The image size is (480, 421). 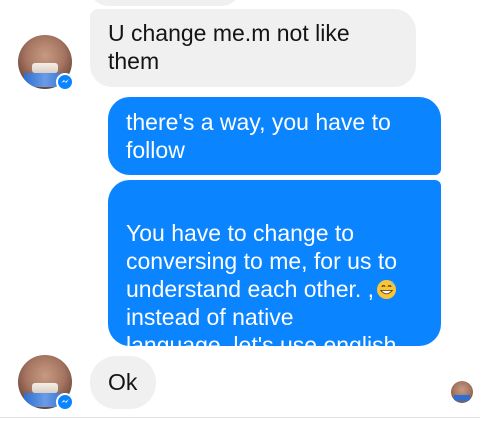 What do you see at coordinates (462, 392) in the screenshot?
I see `seen-avatar-icon` at bounding box center [462, 392].